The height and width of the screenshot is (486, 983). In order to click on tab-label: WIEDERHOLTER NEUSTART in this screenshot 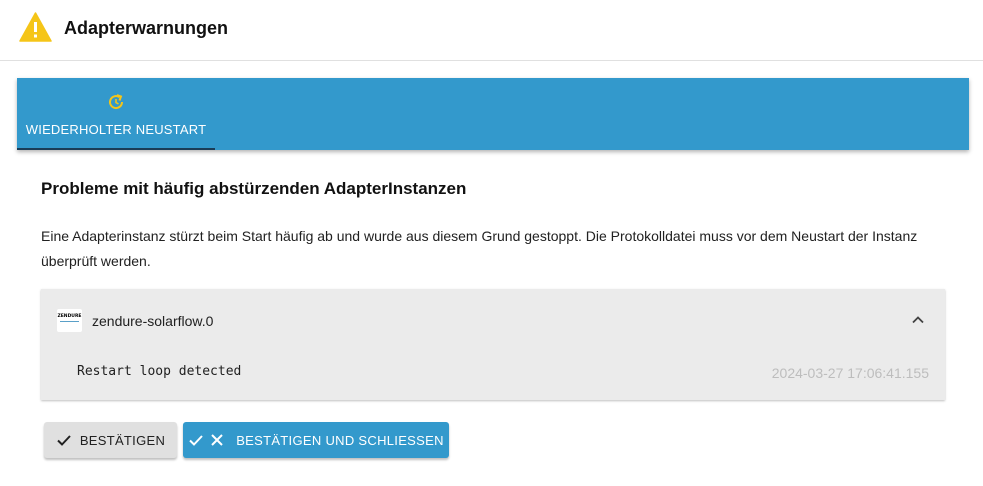, I will do `click(116, 129)`.